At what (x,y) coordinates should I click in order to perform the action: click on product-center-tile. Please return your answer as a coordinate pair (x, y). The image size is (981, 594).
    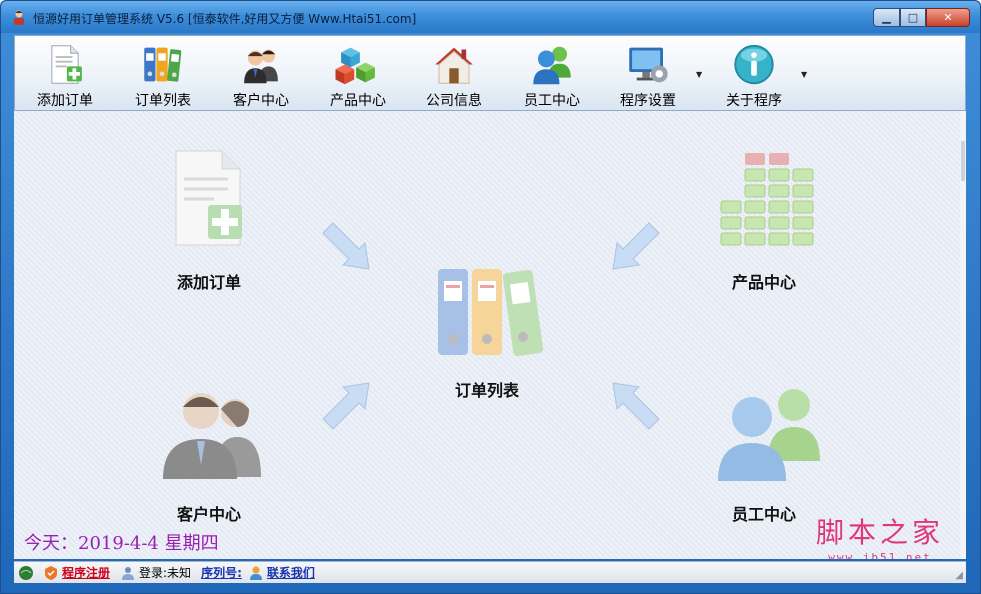
    Looking at the image, I should click on (769, 203).